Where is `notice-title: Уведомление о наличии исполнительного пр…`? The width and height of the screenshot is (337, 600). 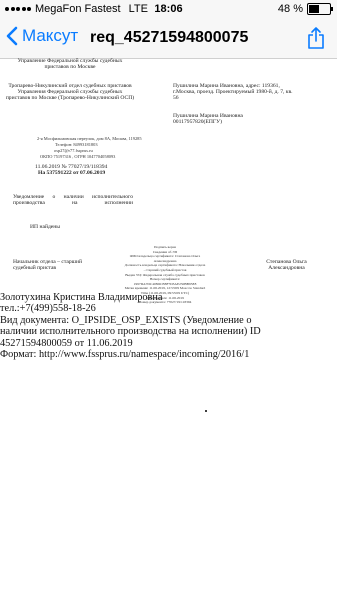 notice-title: Уведомление о наличии исполнительного пр… is located at coordinates (73, 200).